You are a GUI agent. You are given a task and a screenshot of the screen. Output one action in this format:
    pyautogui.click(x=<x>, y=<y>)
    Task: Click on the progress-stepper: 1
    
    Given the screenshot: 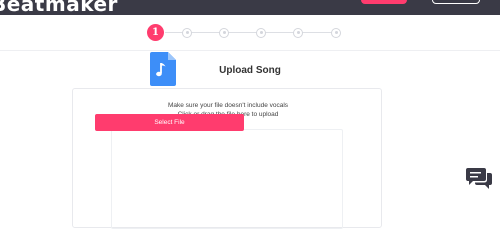 What is the action you would take?
    pyautogui.click(x=250, y=33)
    